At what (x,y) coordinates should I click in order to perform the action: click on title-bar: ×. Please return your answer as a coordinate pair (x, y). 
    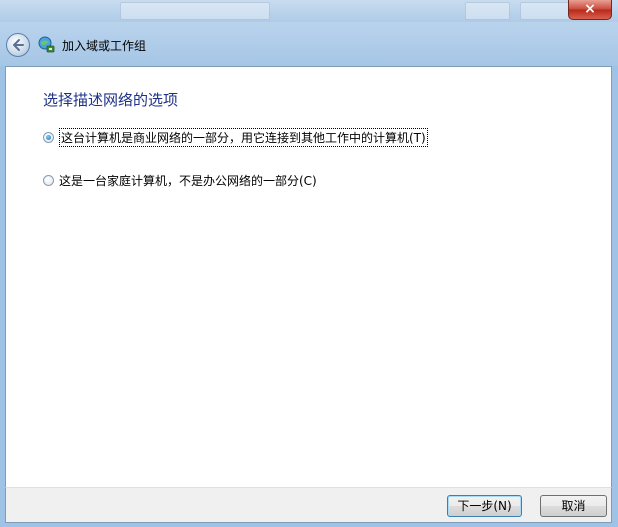
    Looking at the image, I should click on (309, 11).